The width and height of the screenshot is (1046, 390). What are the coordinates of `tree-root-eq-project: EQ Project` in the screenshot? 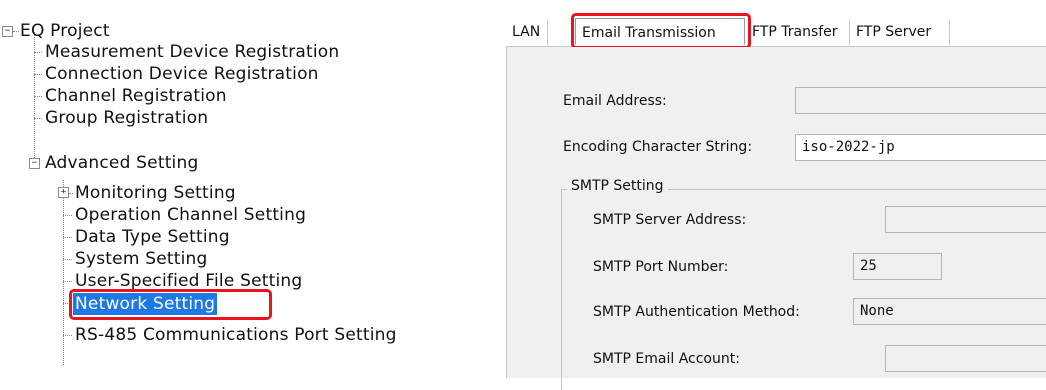 It's located at (65, 31).